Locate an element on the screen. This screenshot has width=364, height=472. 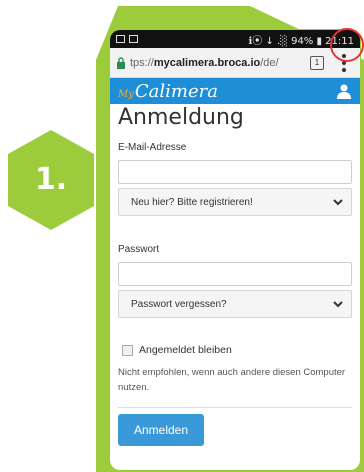
email-input is located at coordinates (235, 172).